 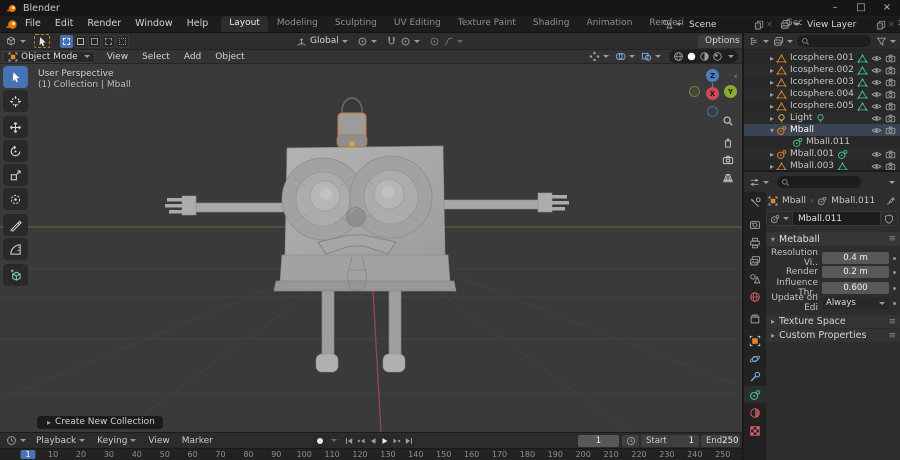 What do you see at coordinates (320, 440) in the screenshot?
I see `auto-keyframe-button` at bounding box center [320, 440].